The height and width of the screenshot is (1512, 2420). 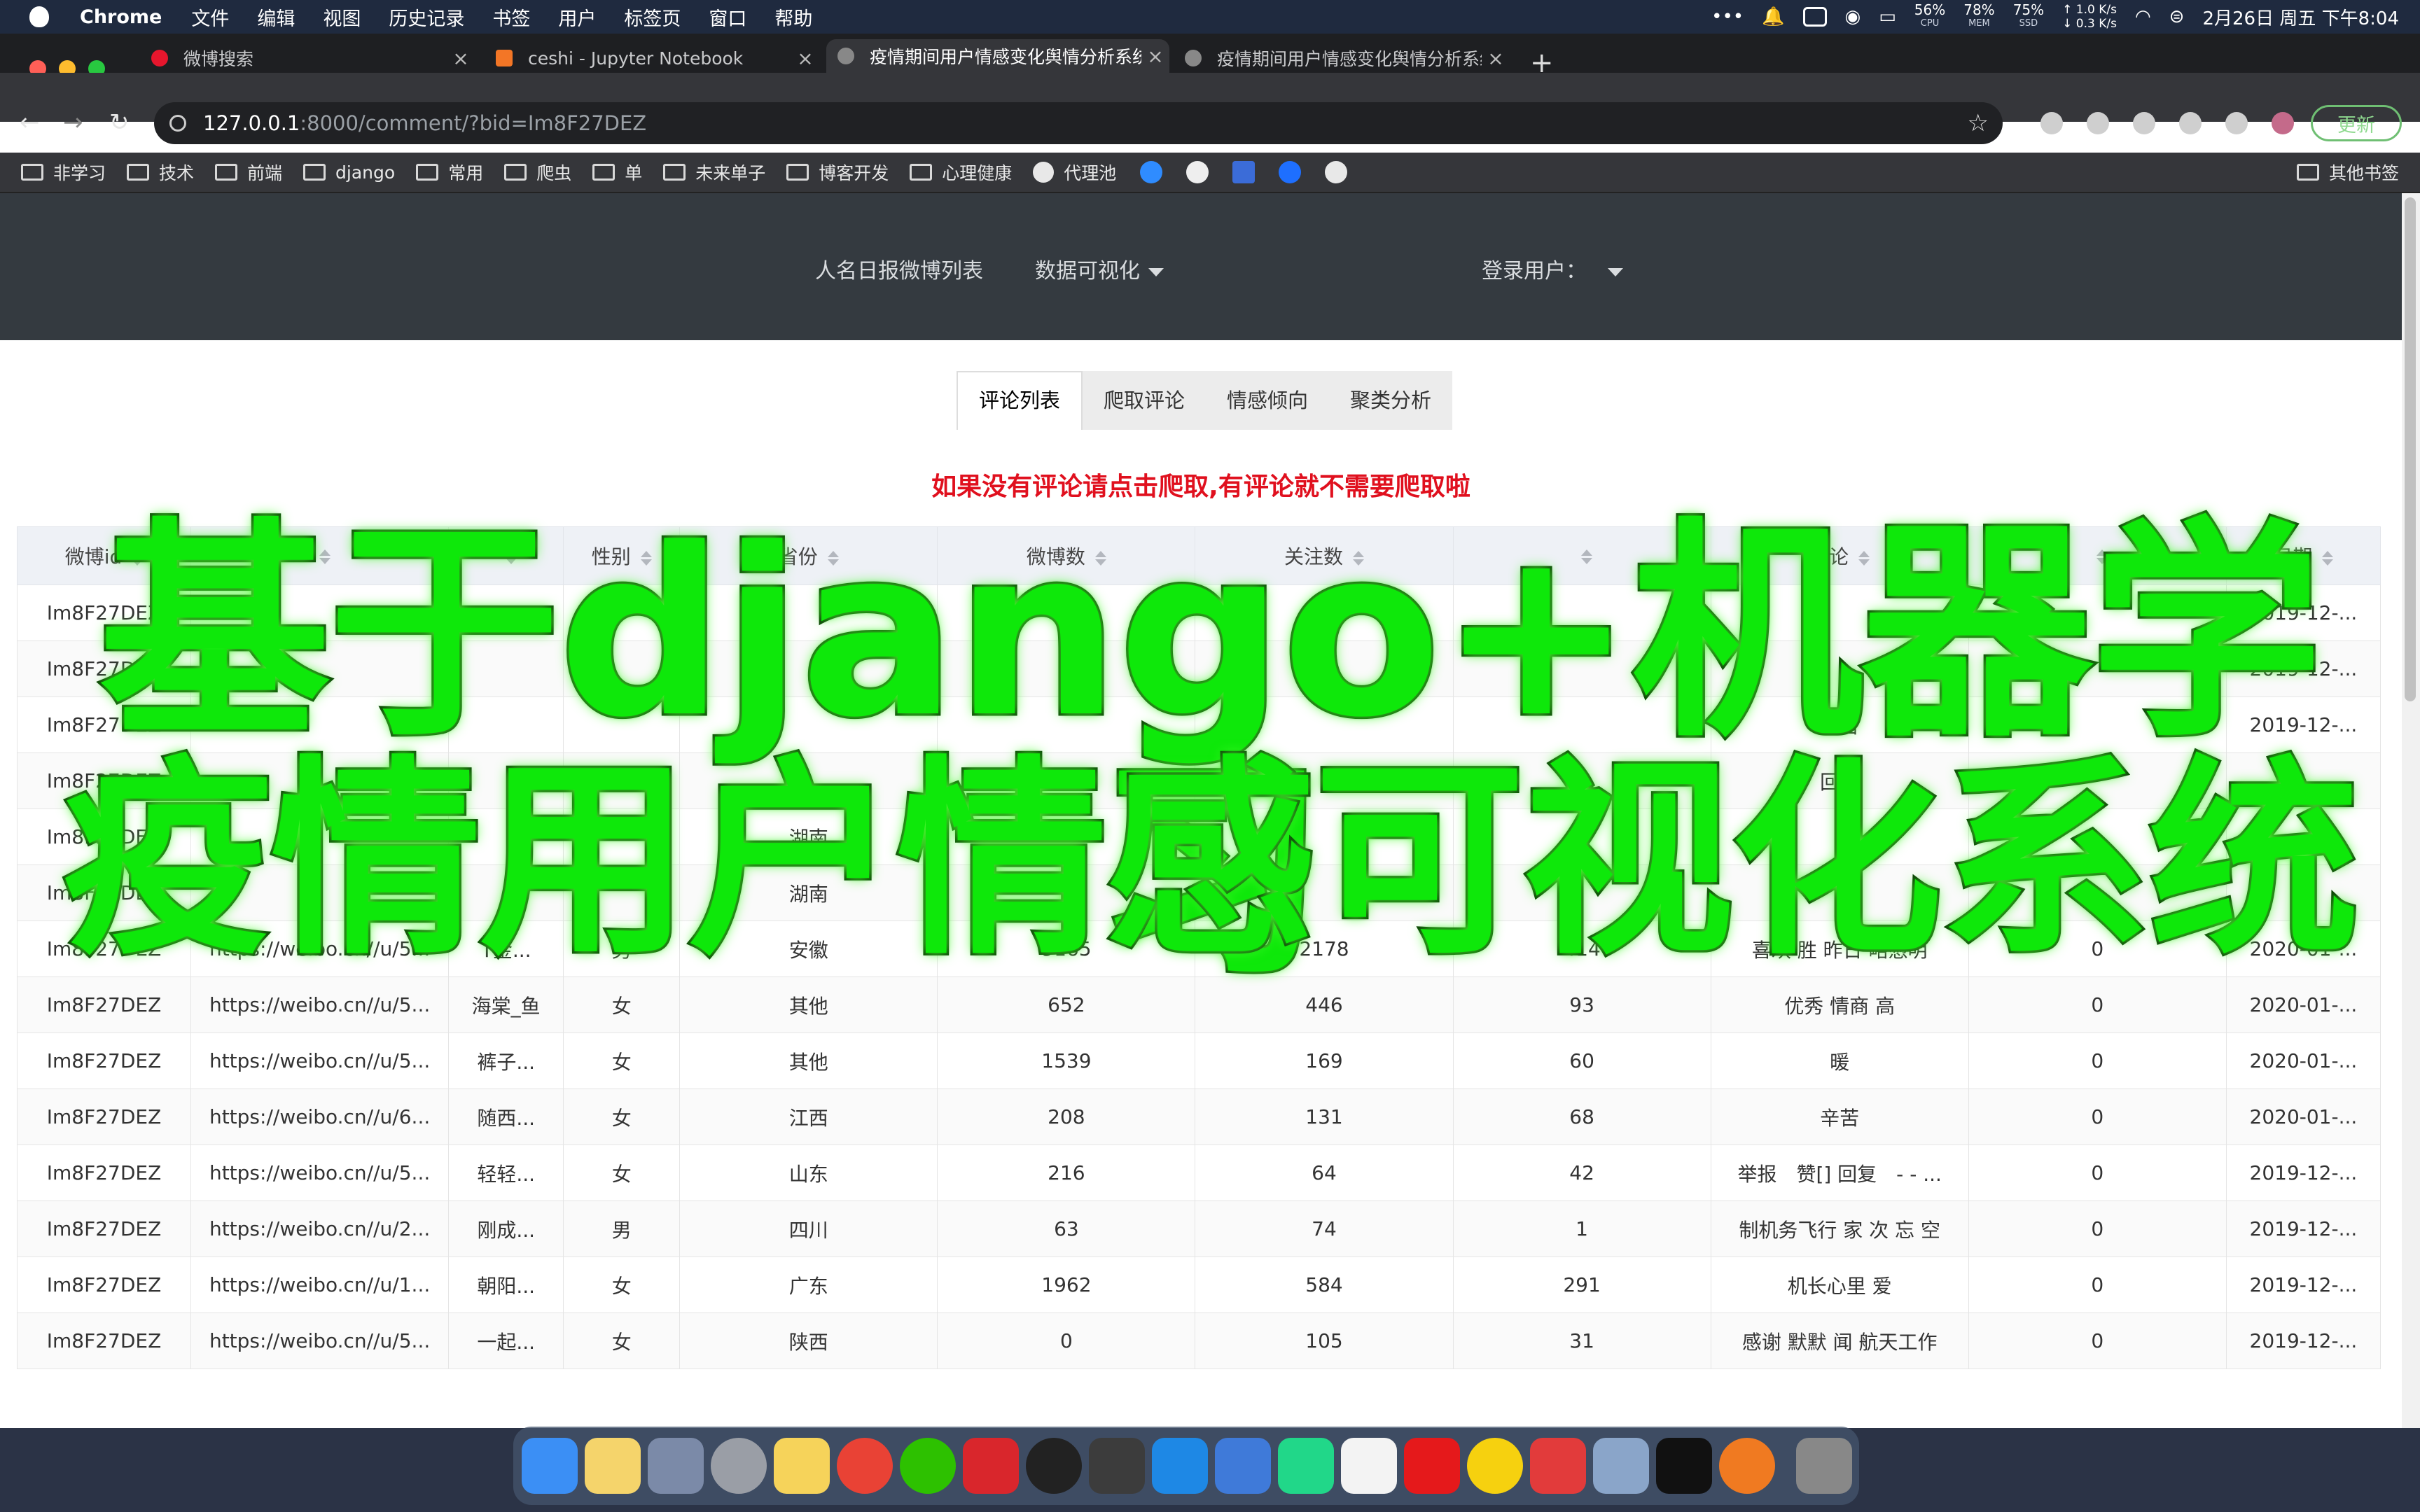 What do you see at coordinates (652, 17) in the screenshot?
I see `menu-tabs: 标签页` at bounding box center [652, 17].